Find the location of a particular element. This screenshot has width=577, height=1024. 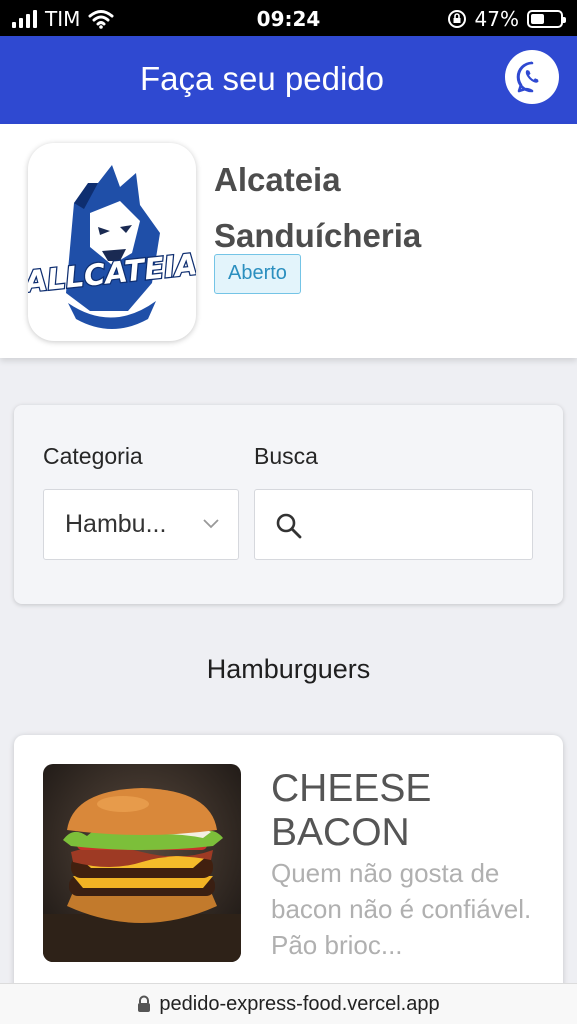

whatsapp-button is located at coordinates (532, 77).